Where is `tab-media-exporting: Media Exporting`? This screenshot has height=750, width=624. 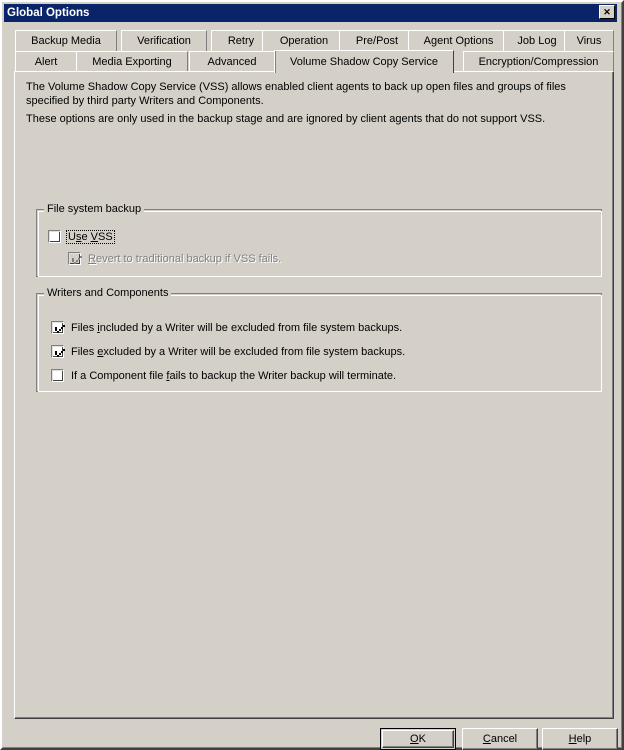 tab-media-exporting: Media Exporting is located at coordinates (132, 61).